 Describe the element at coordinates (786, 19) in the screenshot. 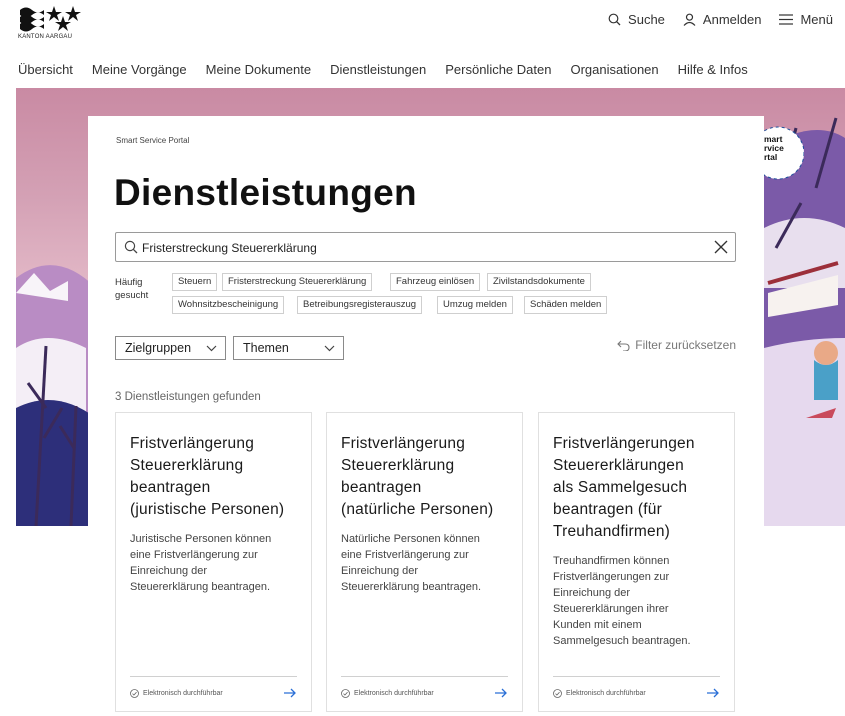

I see `hamburger-icon` at that location.